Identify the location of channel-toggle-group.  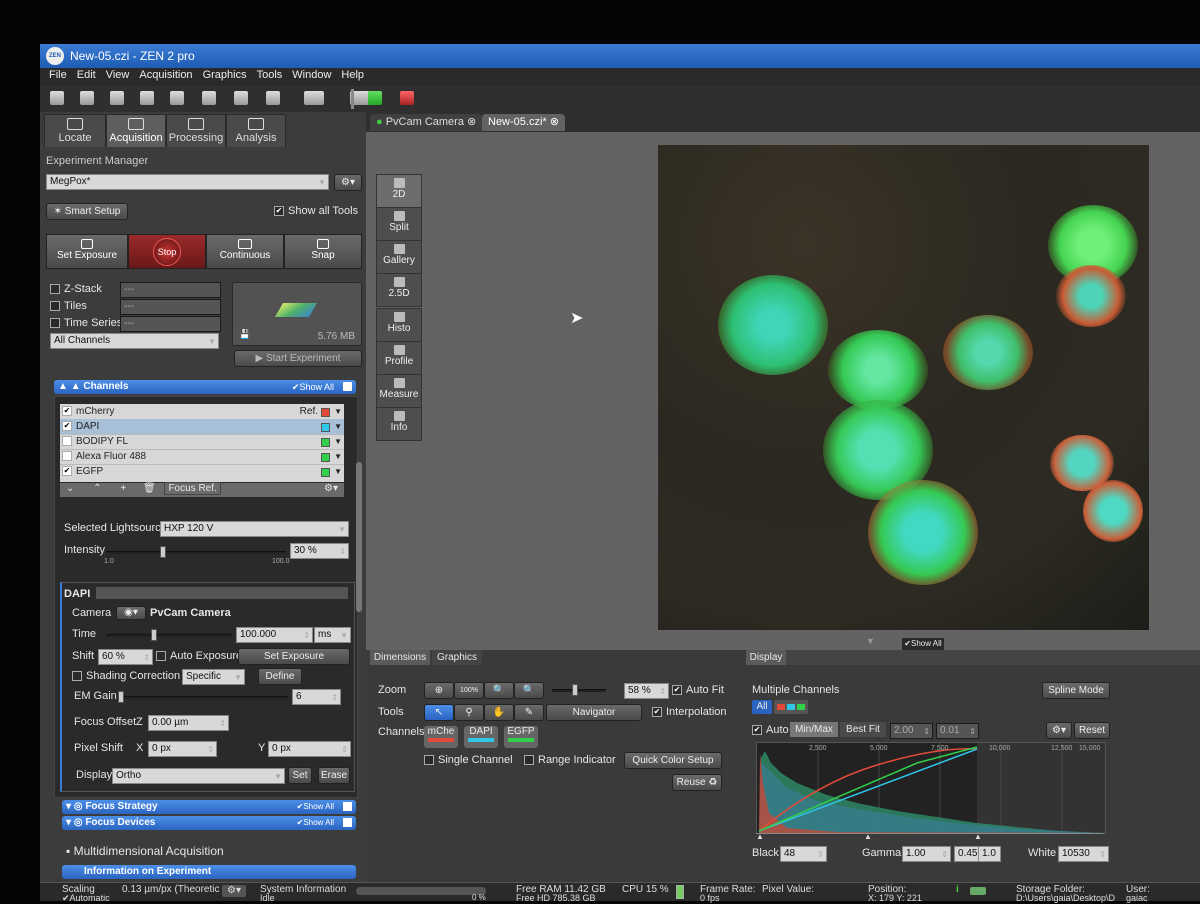
(791, 707).